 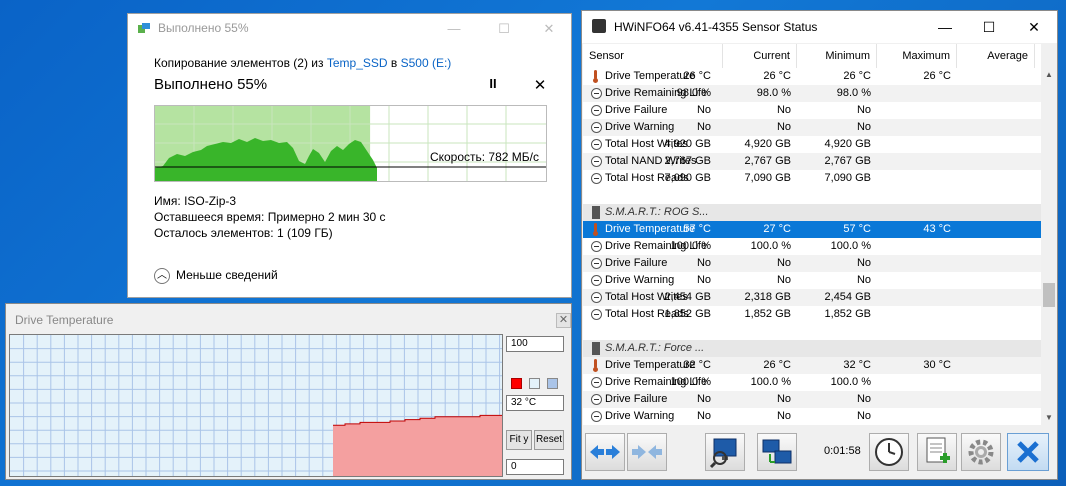 What do you see at coordinates (493, 83) in the screenshot?
I see `pause-button: II` at bounding box center [493, 83].